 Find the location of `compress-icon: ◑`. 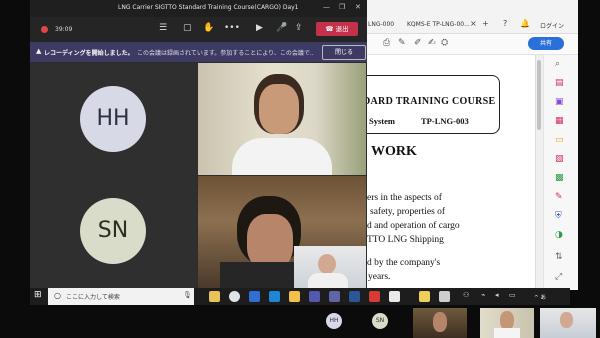

compress-icon: ◑ is located at coordinates (559, 235).